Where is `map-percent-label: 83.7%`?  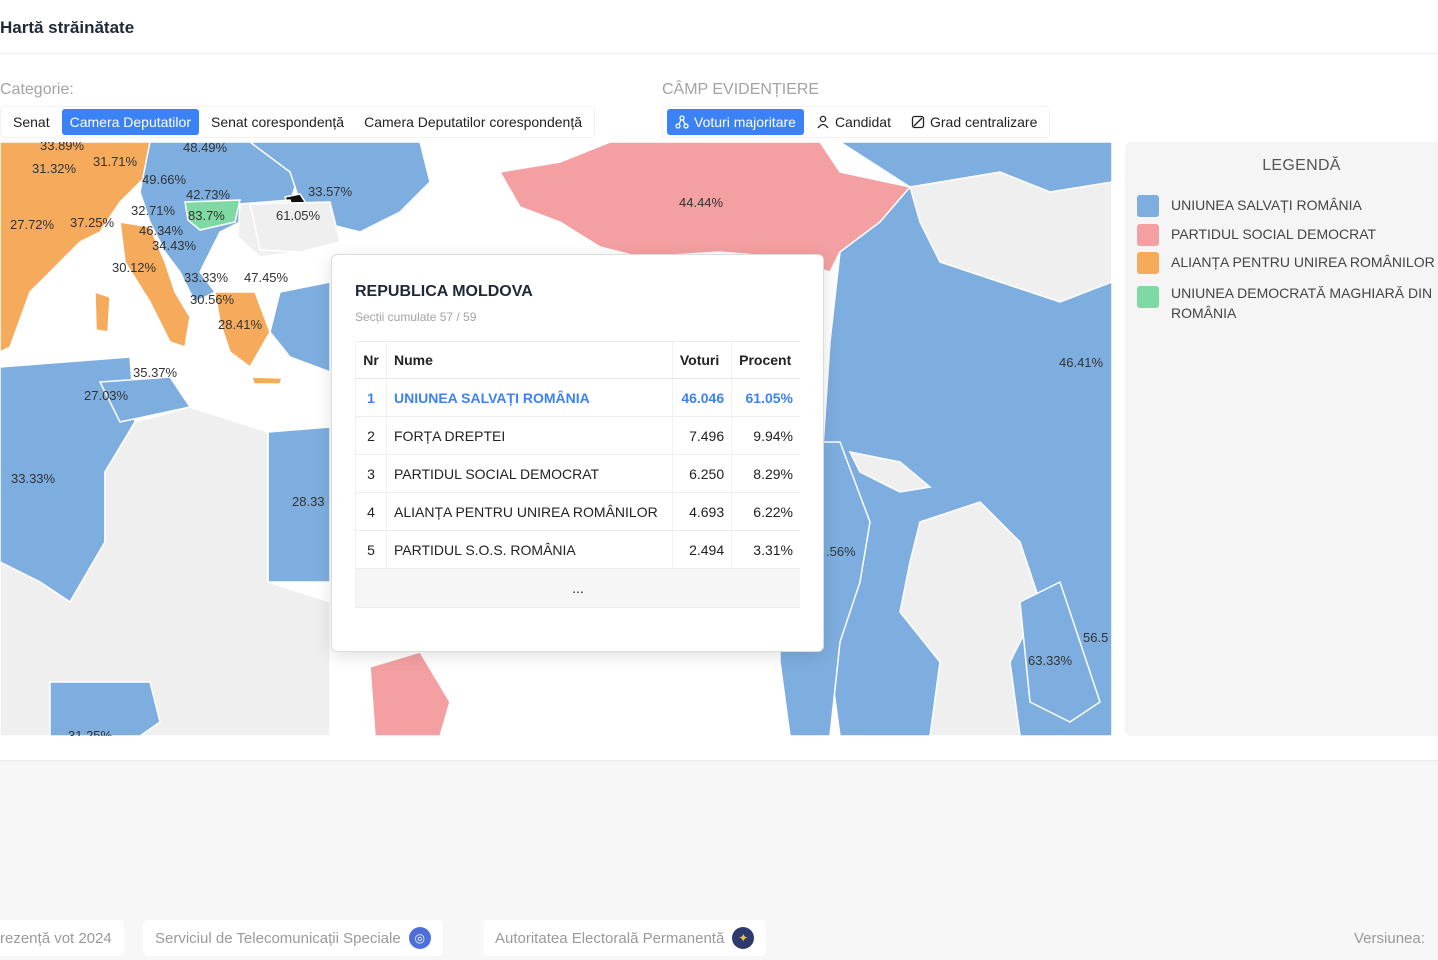 map-percent-label: 83.7% is located at coordinates (206, 215).